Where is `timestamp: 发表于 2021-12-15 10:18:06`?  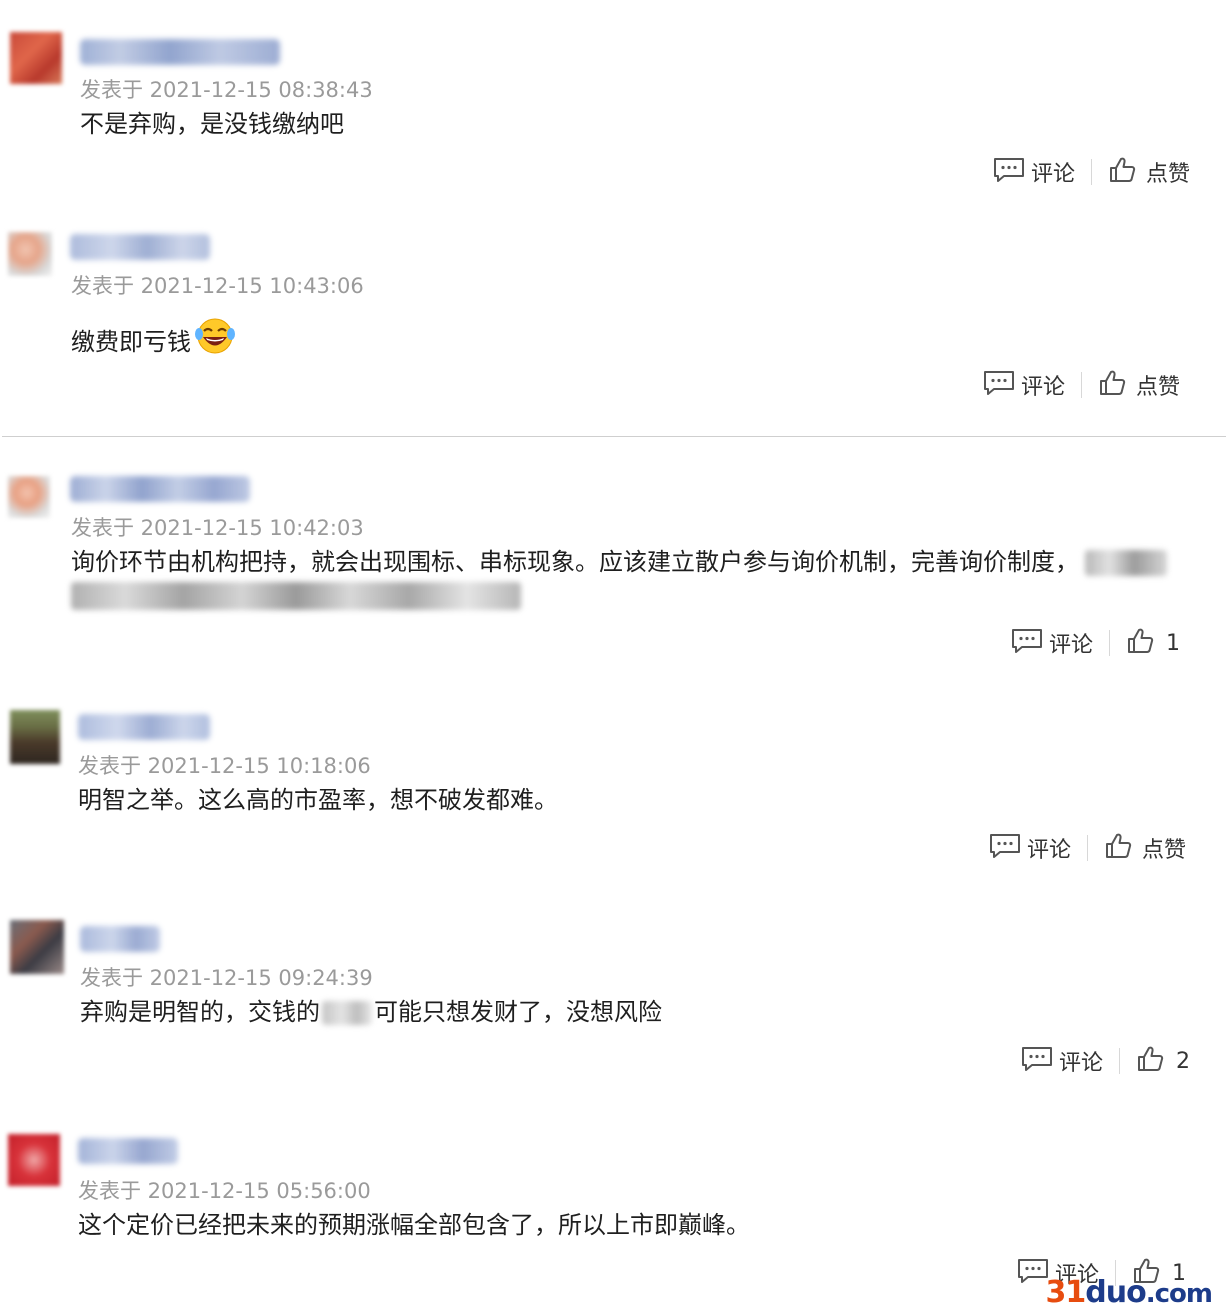
timestamp: 发表于 2021-12-15 10:18:06 is located at coordinates (224, 766).